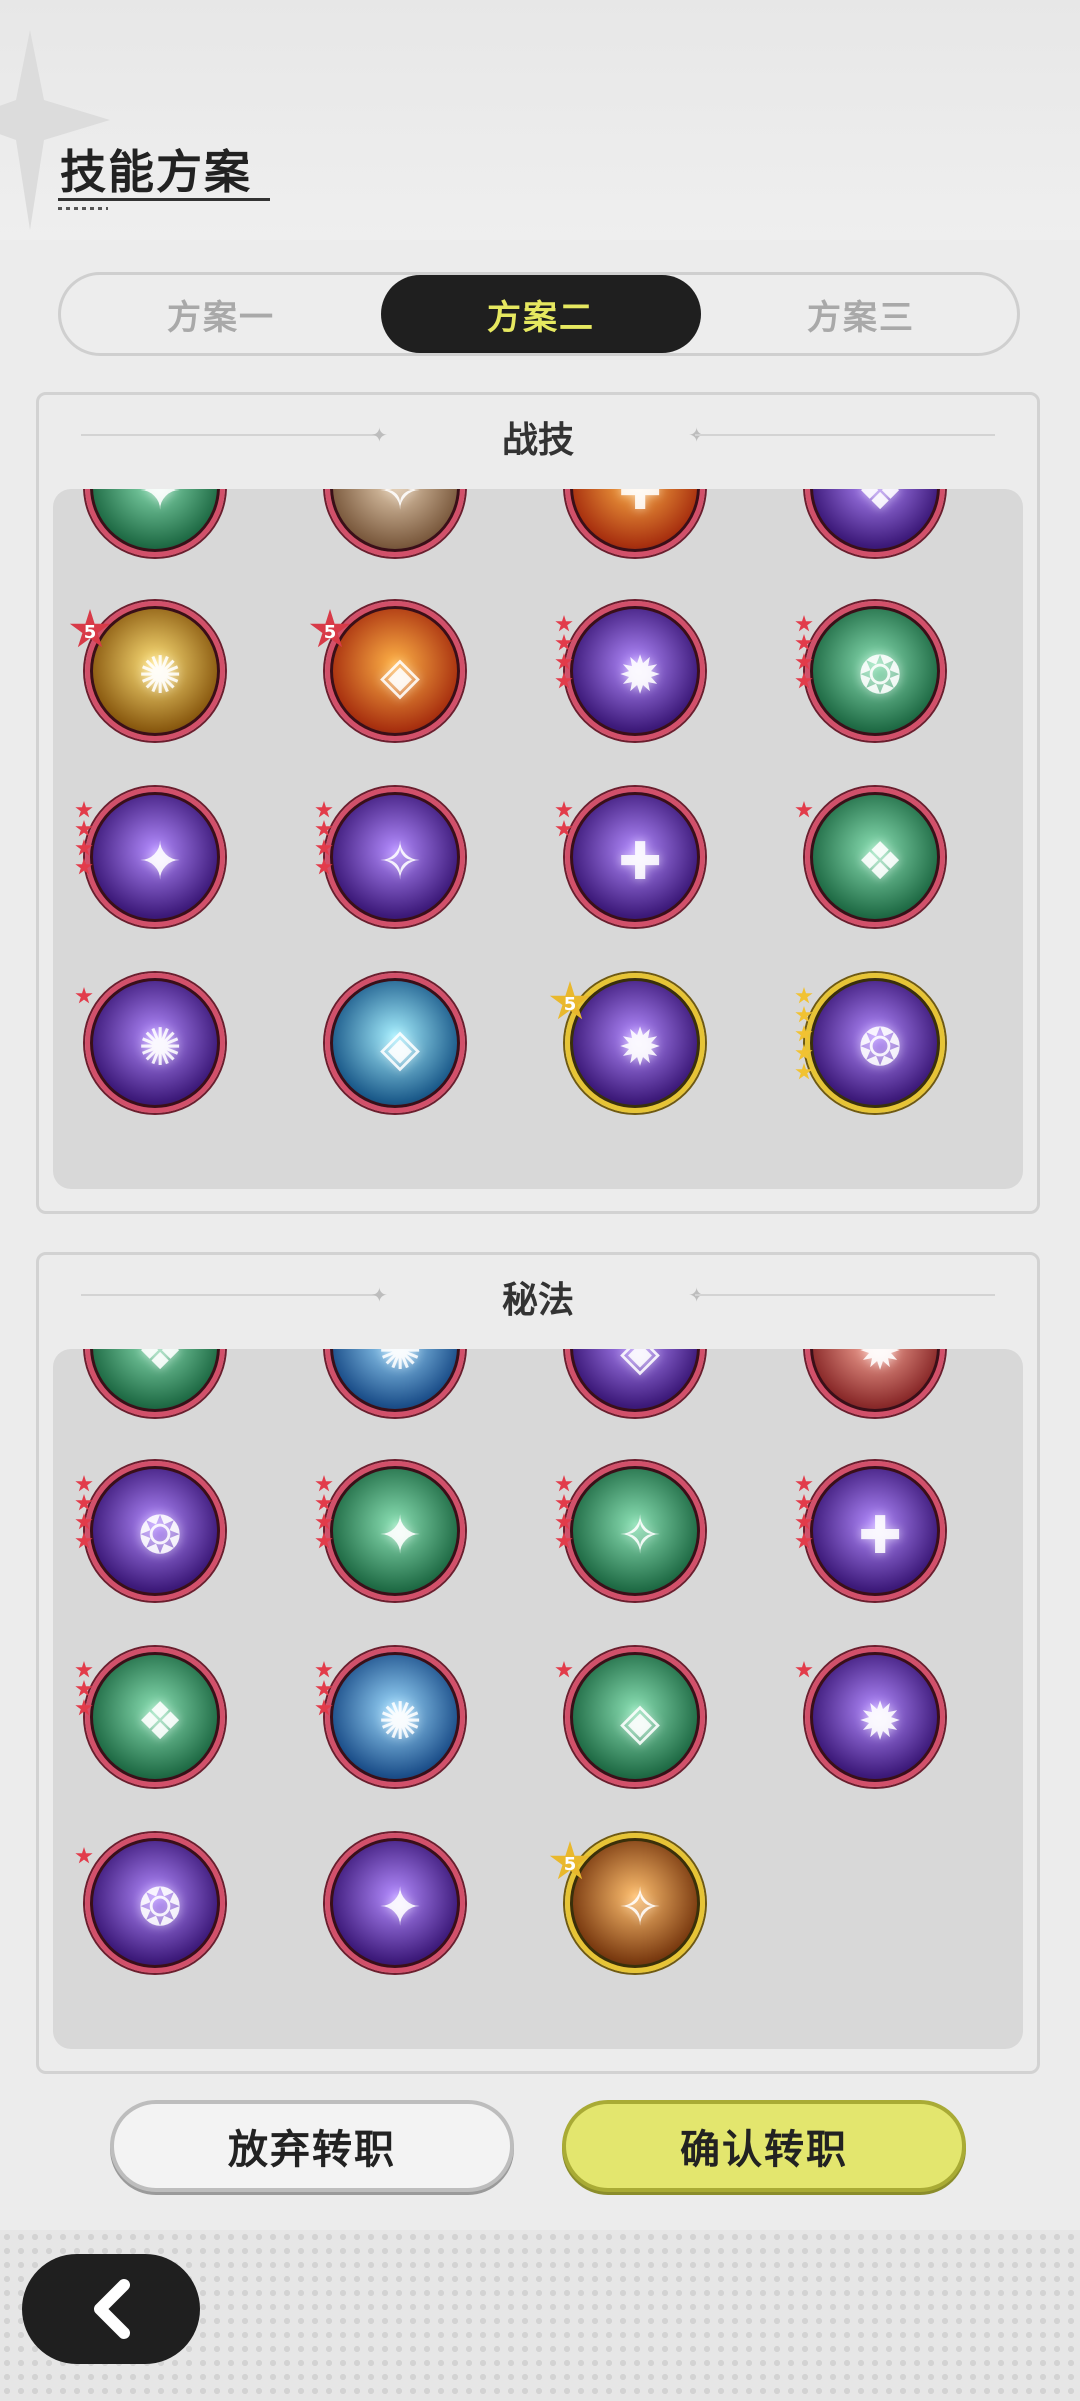  I want to click on skill-glyph: ✹, so click(640, 1048).